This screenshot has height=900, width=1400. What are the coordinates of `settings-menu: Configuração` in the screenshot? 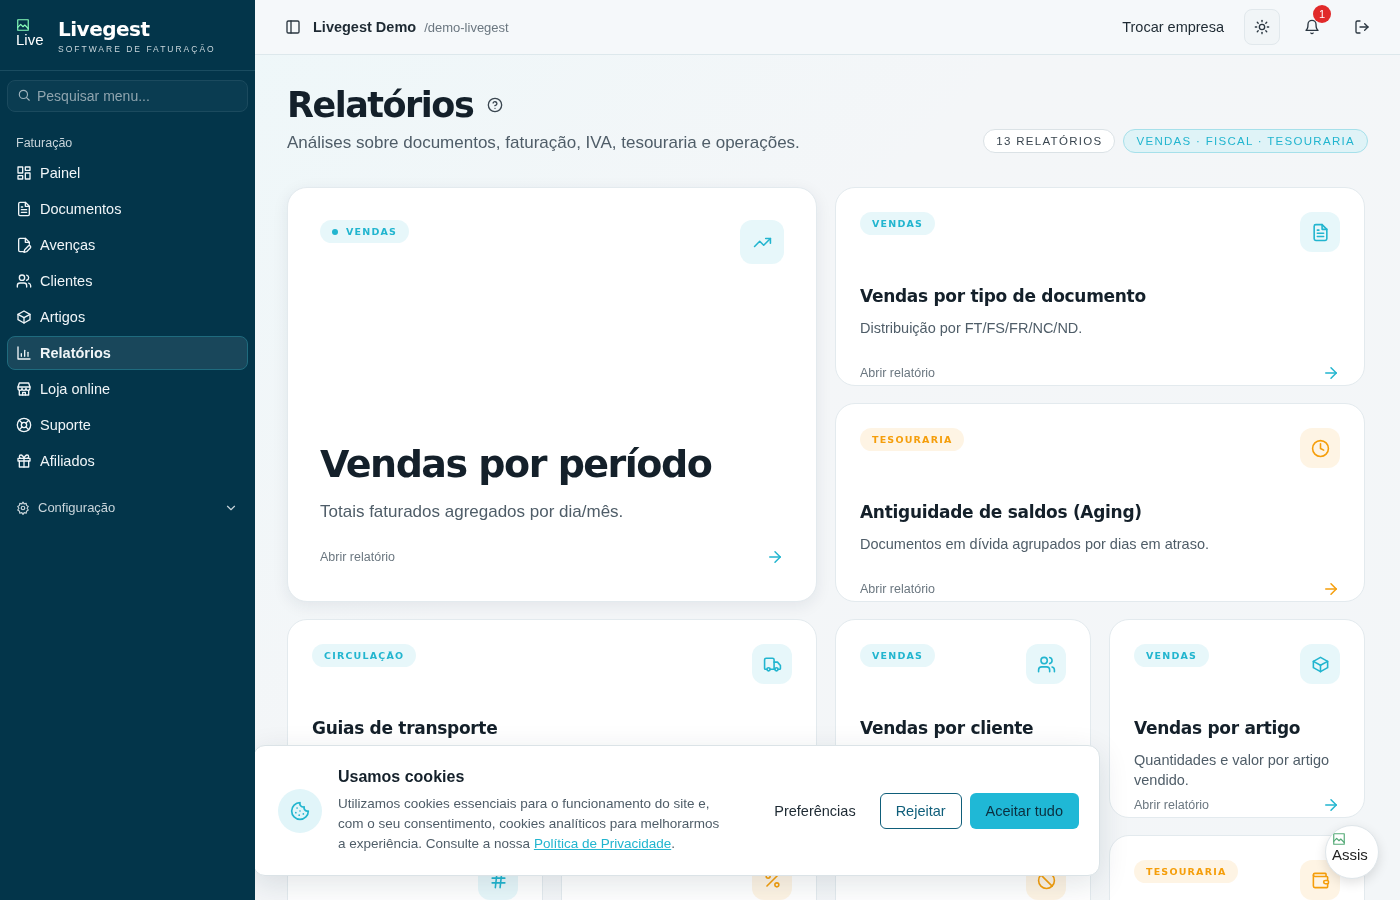 It's located at (127, 507).